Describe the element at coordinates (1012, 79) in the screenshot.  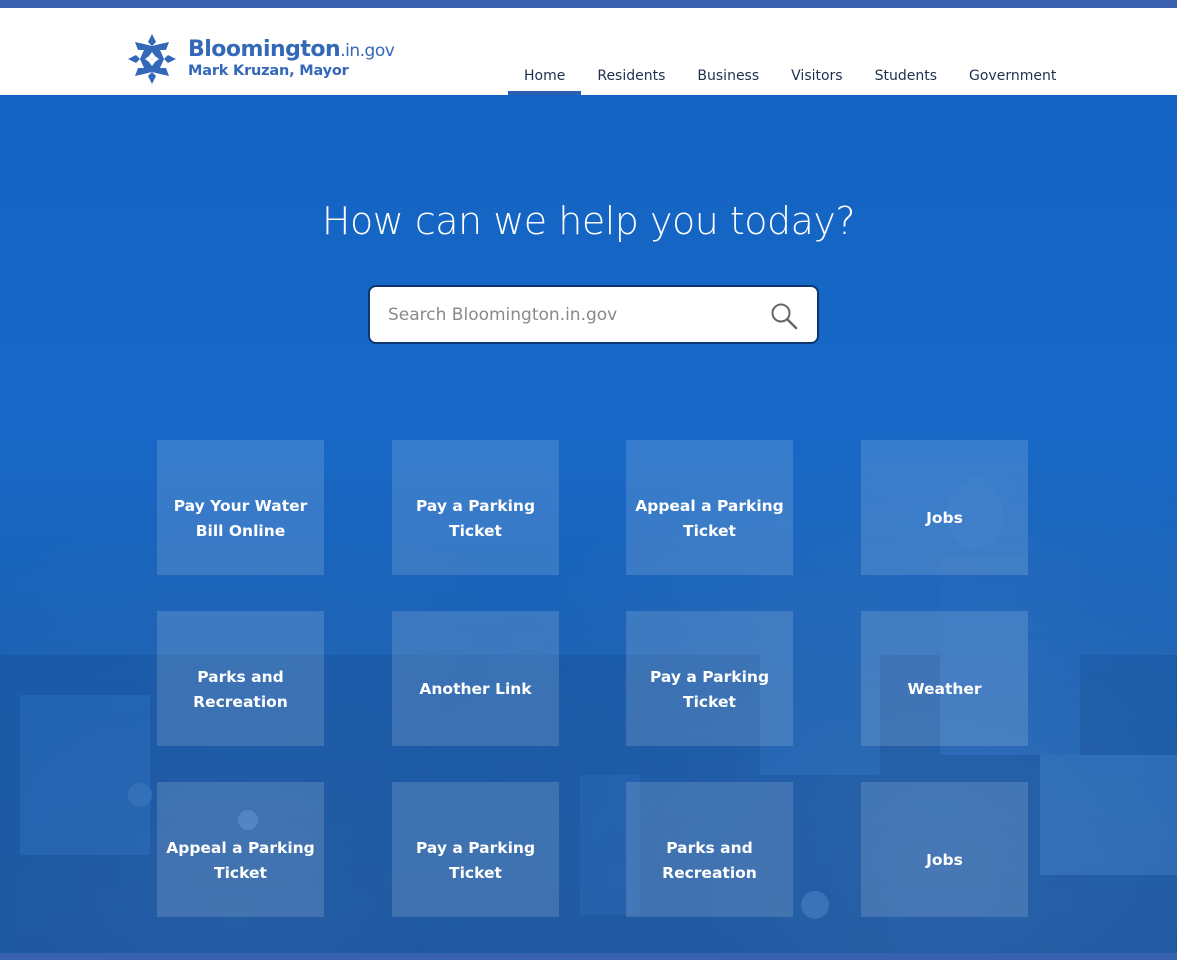
I see `nav-government: Government` at that location.